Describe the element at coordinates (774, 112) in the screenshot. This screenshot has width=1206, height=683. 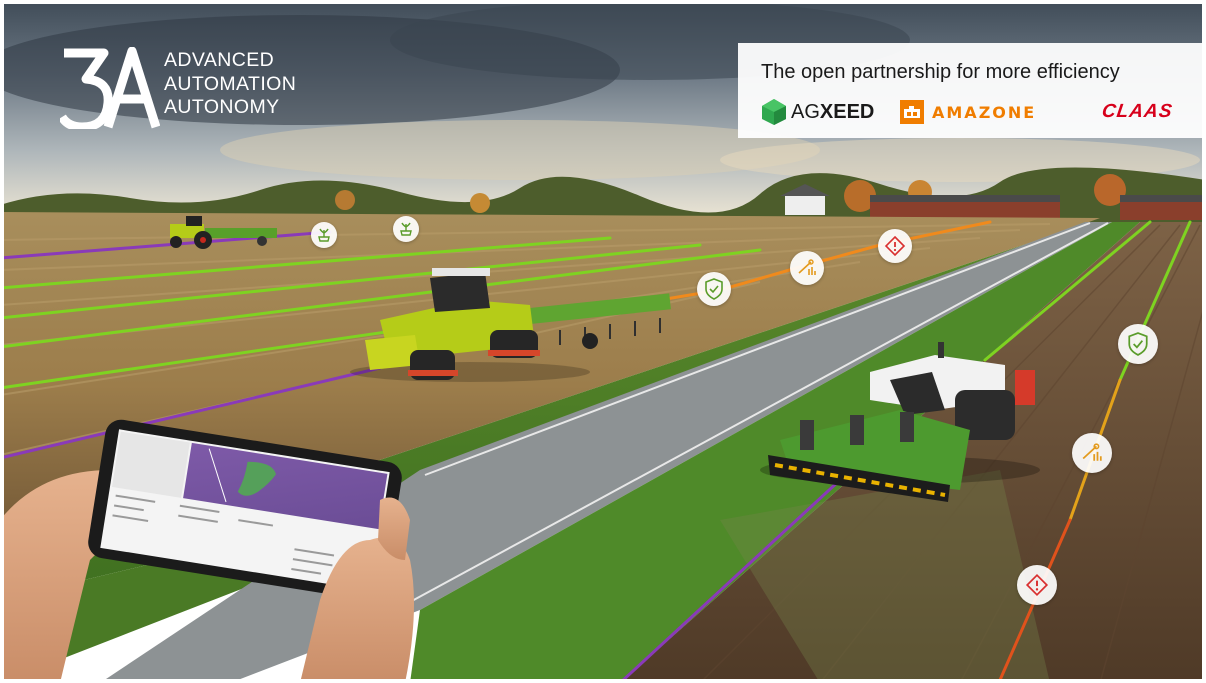
I see `agxeed-hexagon-icon` at that location.